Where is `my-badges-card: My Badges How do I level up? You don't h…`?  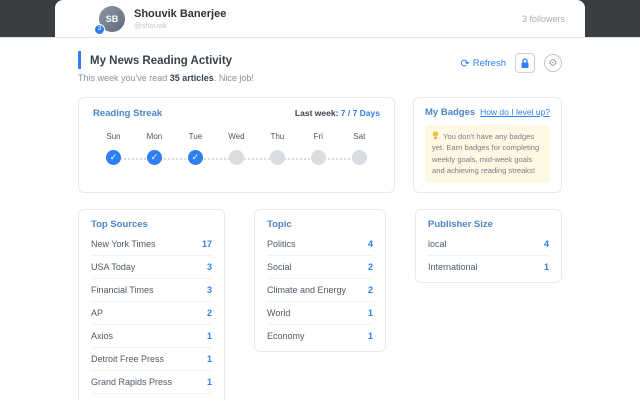 my-badges-card: My Badges How do I level up? You don't h… is located at coordinates (487, 145).